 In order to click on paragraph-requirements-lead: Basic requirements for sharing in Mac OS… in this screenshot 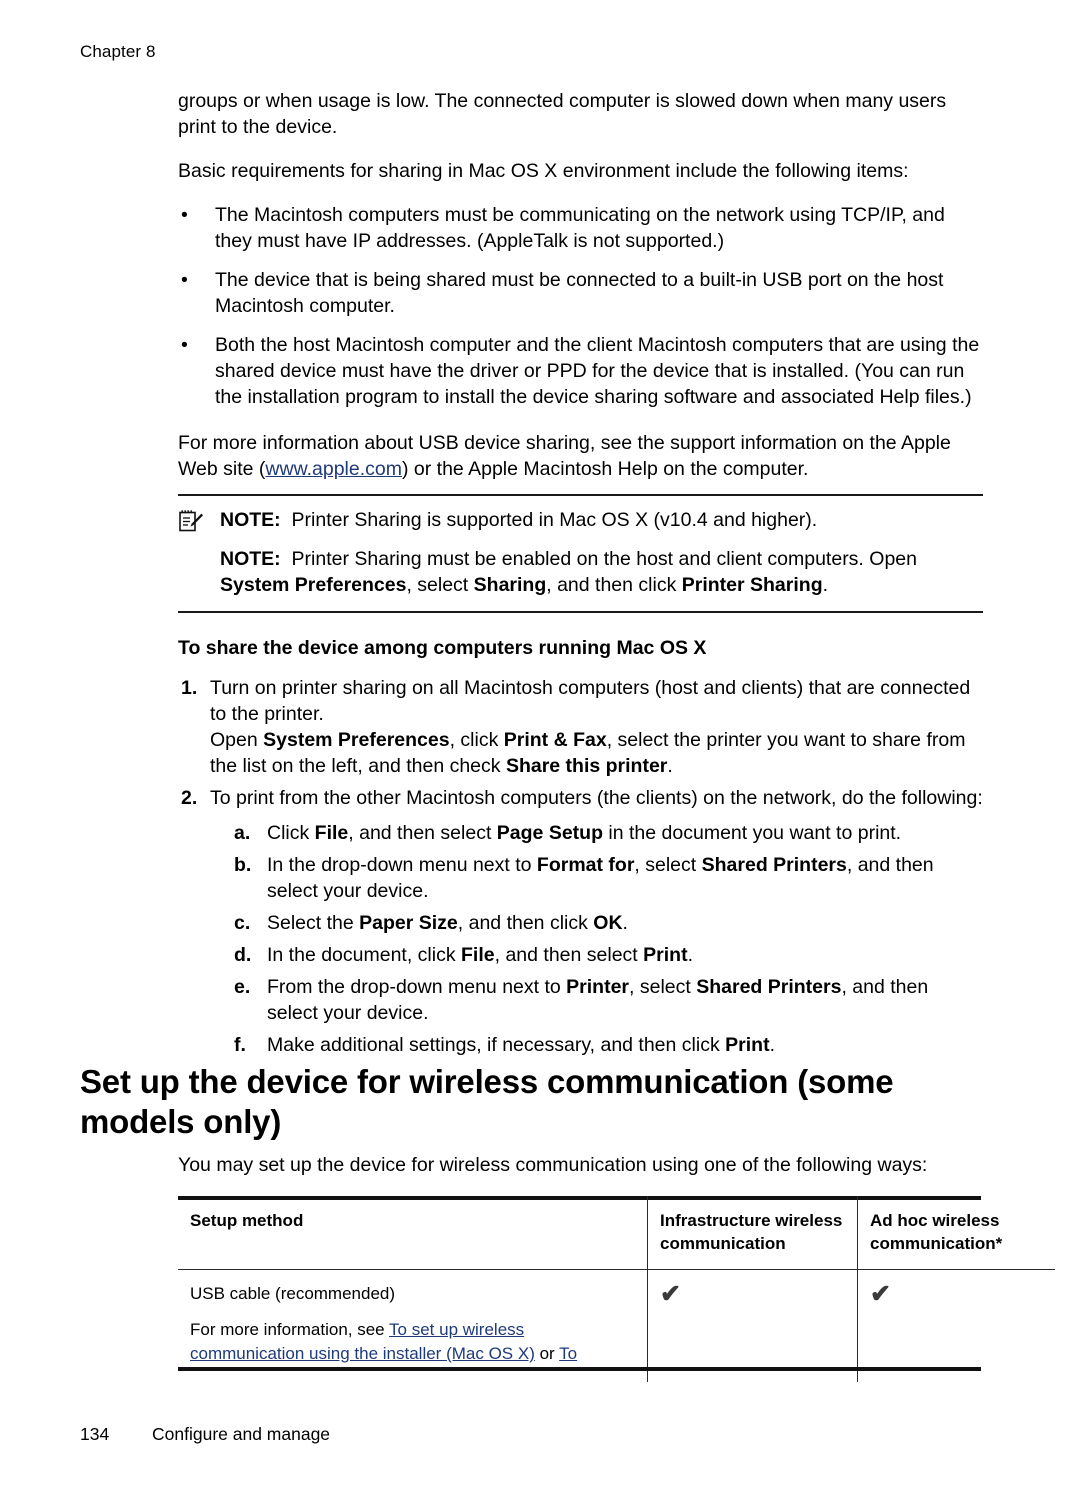, I will do `click(543, 171)`.